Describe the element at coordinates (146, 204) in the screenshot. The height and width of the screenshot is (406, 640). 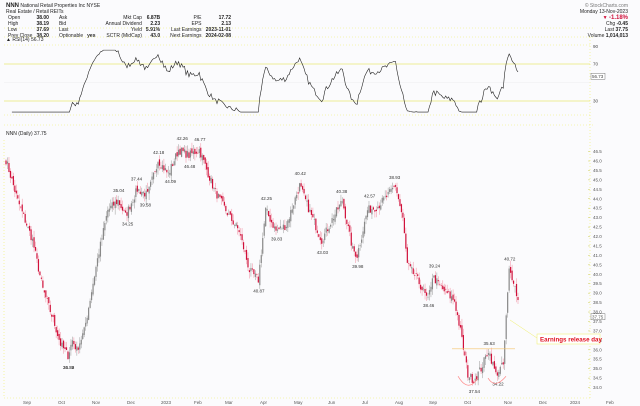
I see `price-annotation: 39.58` at that location.